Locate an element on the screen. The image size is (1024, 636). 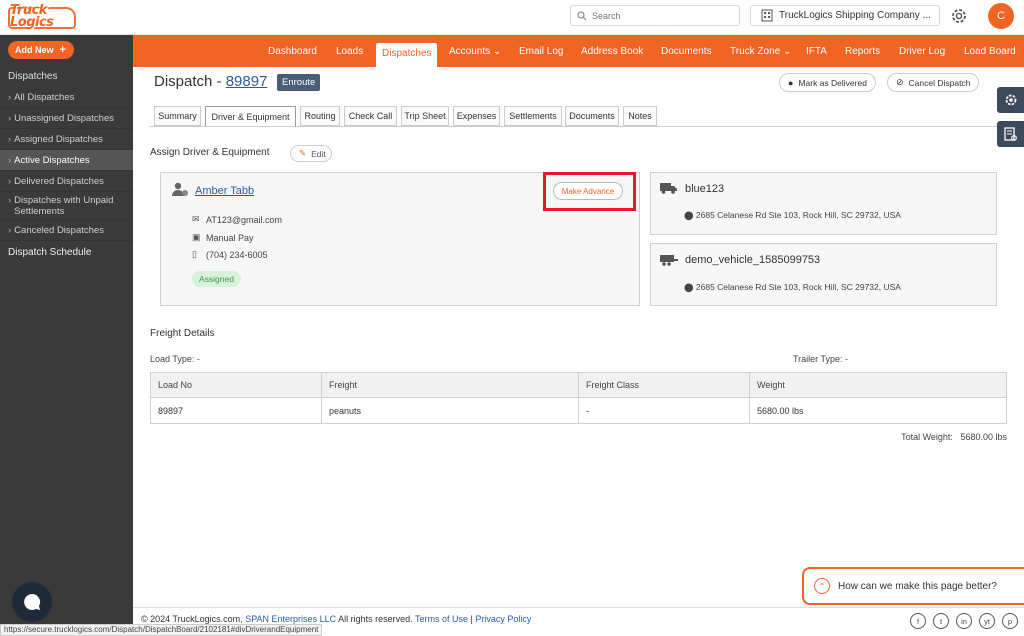
trailer-name: demo_vehicle_1585099753 is located at coordinates (753, 260).